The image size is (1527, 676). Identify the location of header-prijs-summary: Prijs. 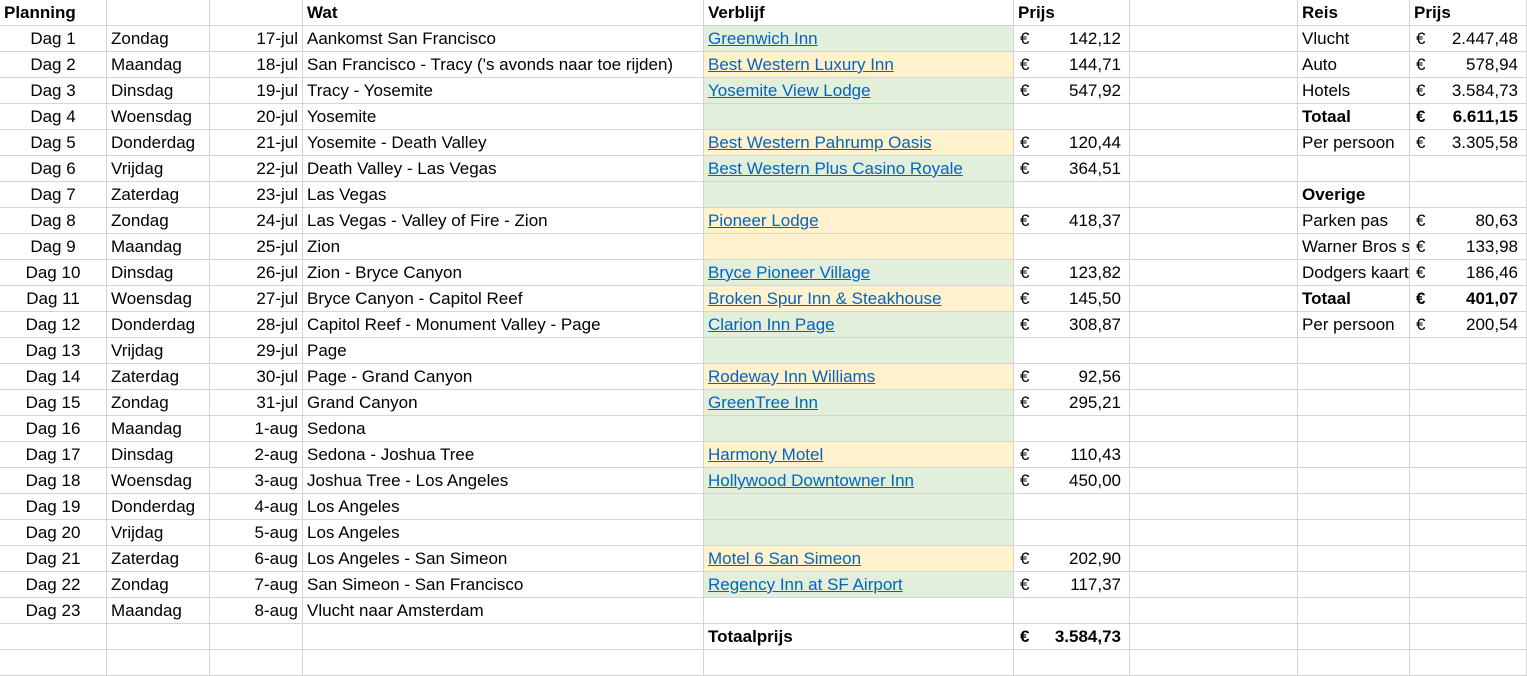
(1468, 13).